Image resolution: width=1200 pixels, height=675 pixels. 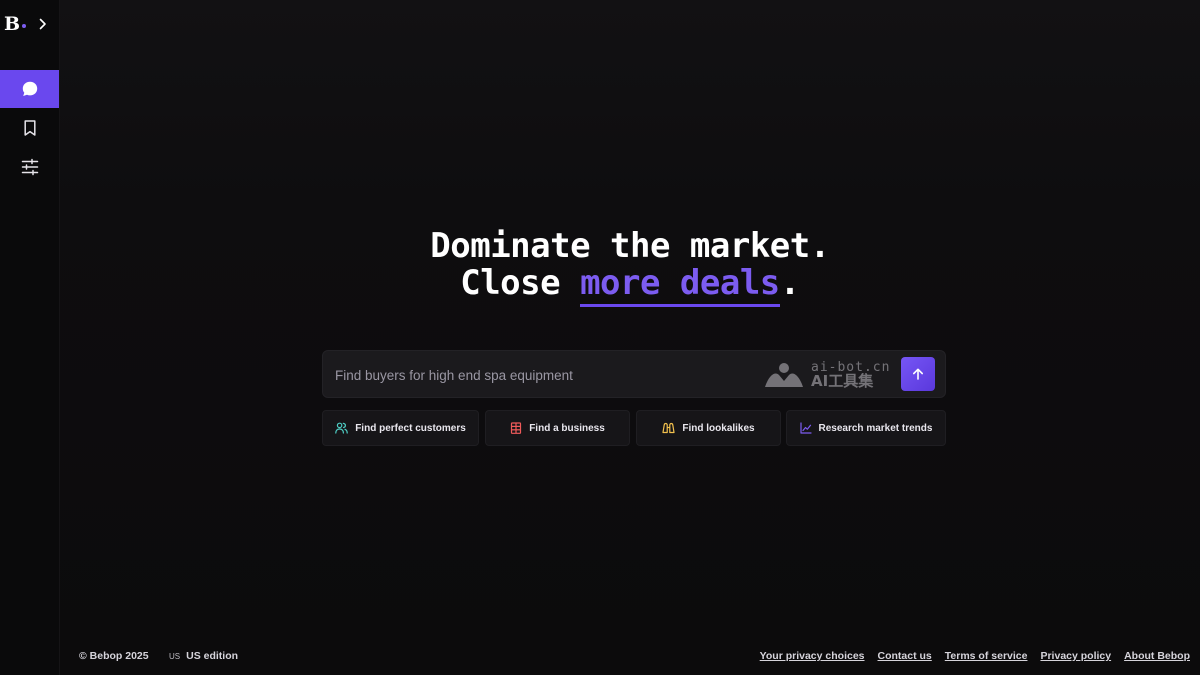 I want to click on chip-find-a-business: Find a business, so click(x=557, y=428).